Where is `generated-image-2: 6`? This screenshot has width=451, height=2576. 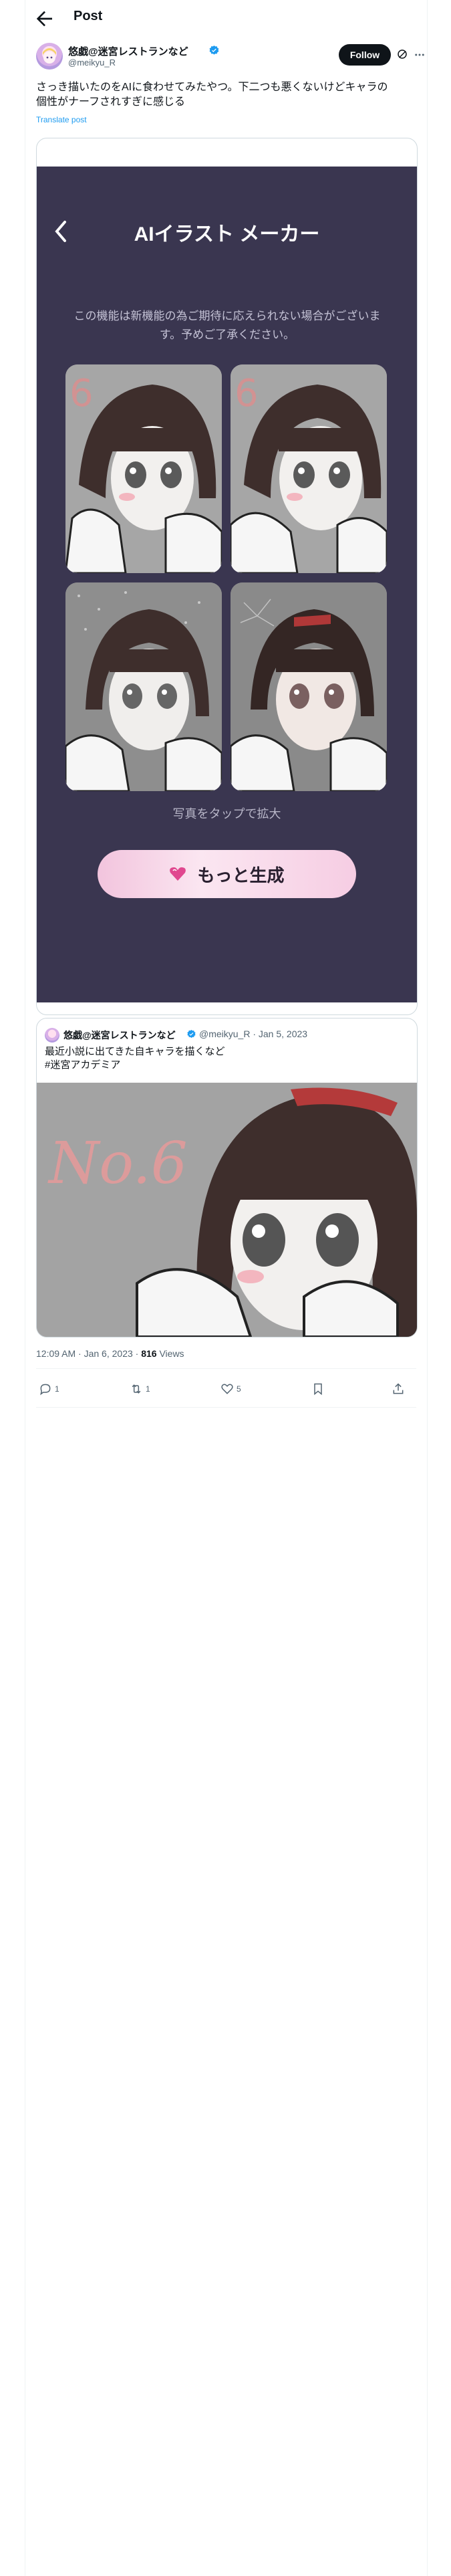
generated-image-2: 6 is located at coordinates (309, 468).